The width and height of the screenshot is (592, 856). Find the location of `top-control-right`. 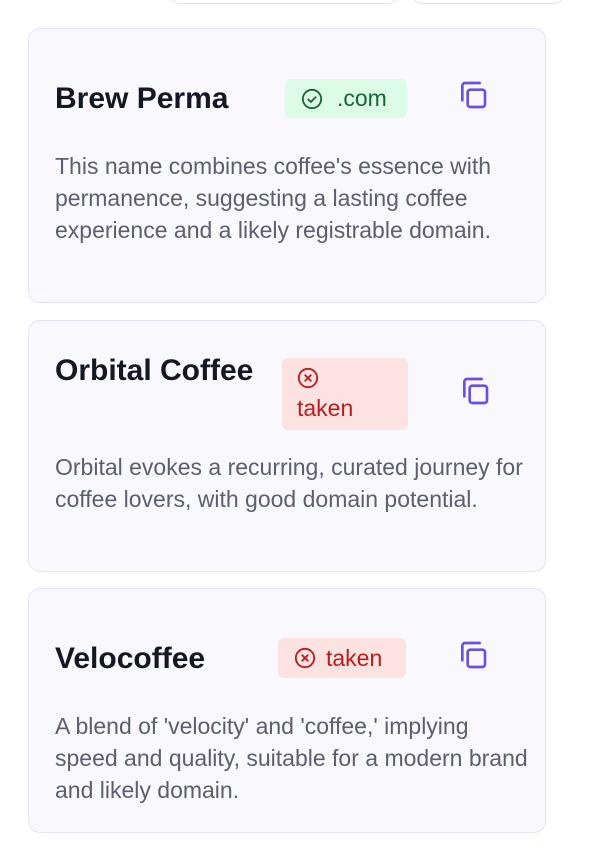

top-control-right is located at coordinates (488, 2).